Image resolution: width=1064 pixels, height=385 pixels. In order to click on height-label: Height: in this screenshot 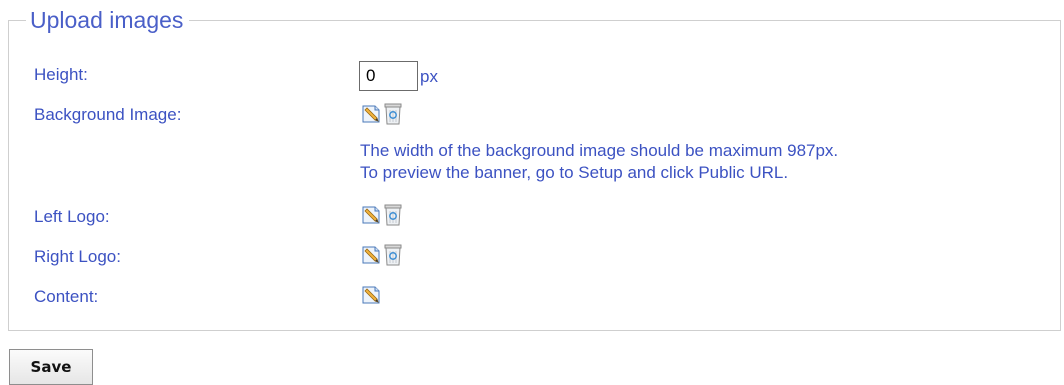, I will do `click(61, 74)`.